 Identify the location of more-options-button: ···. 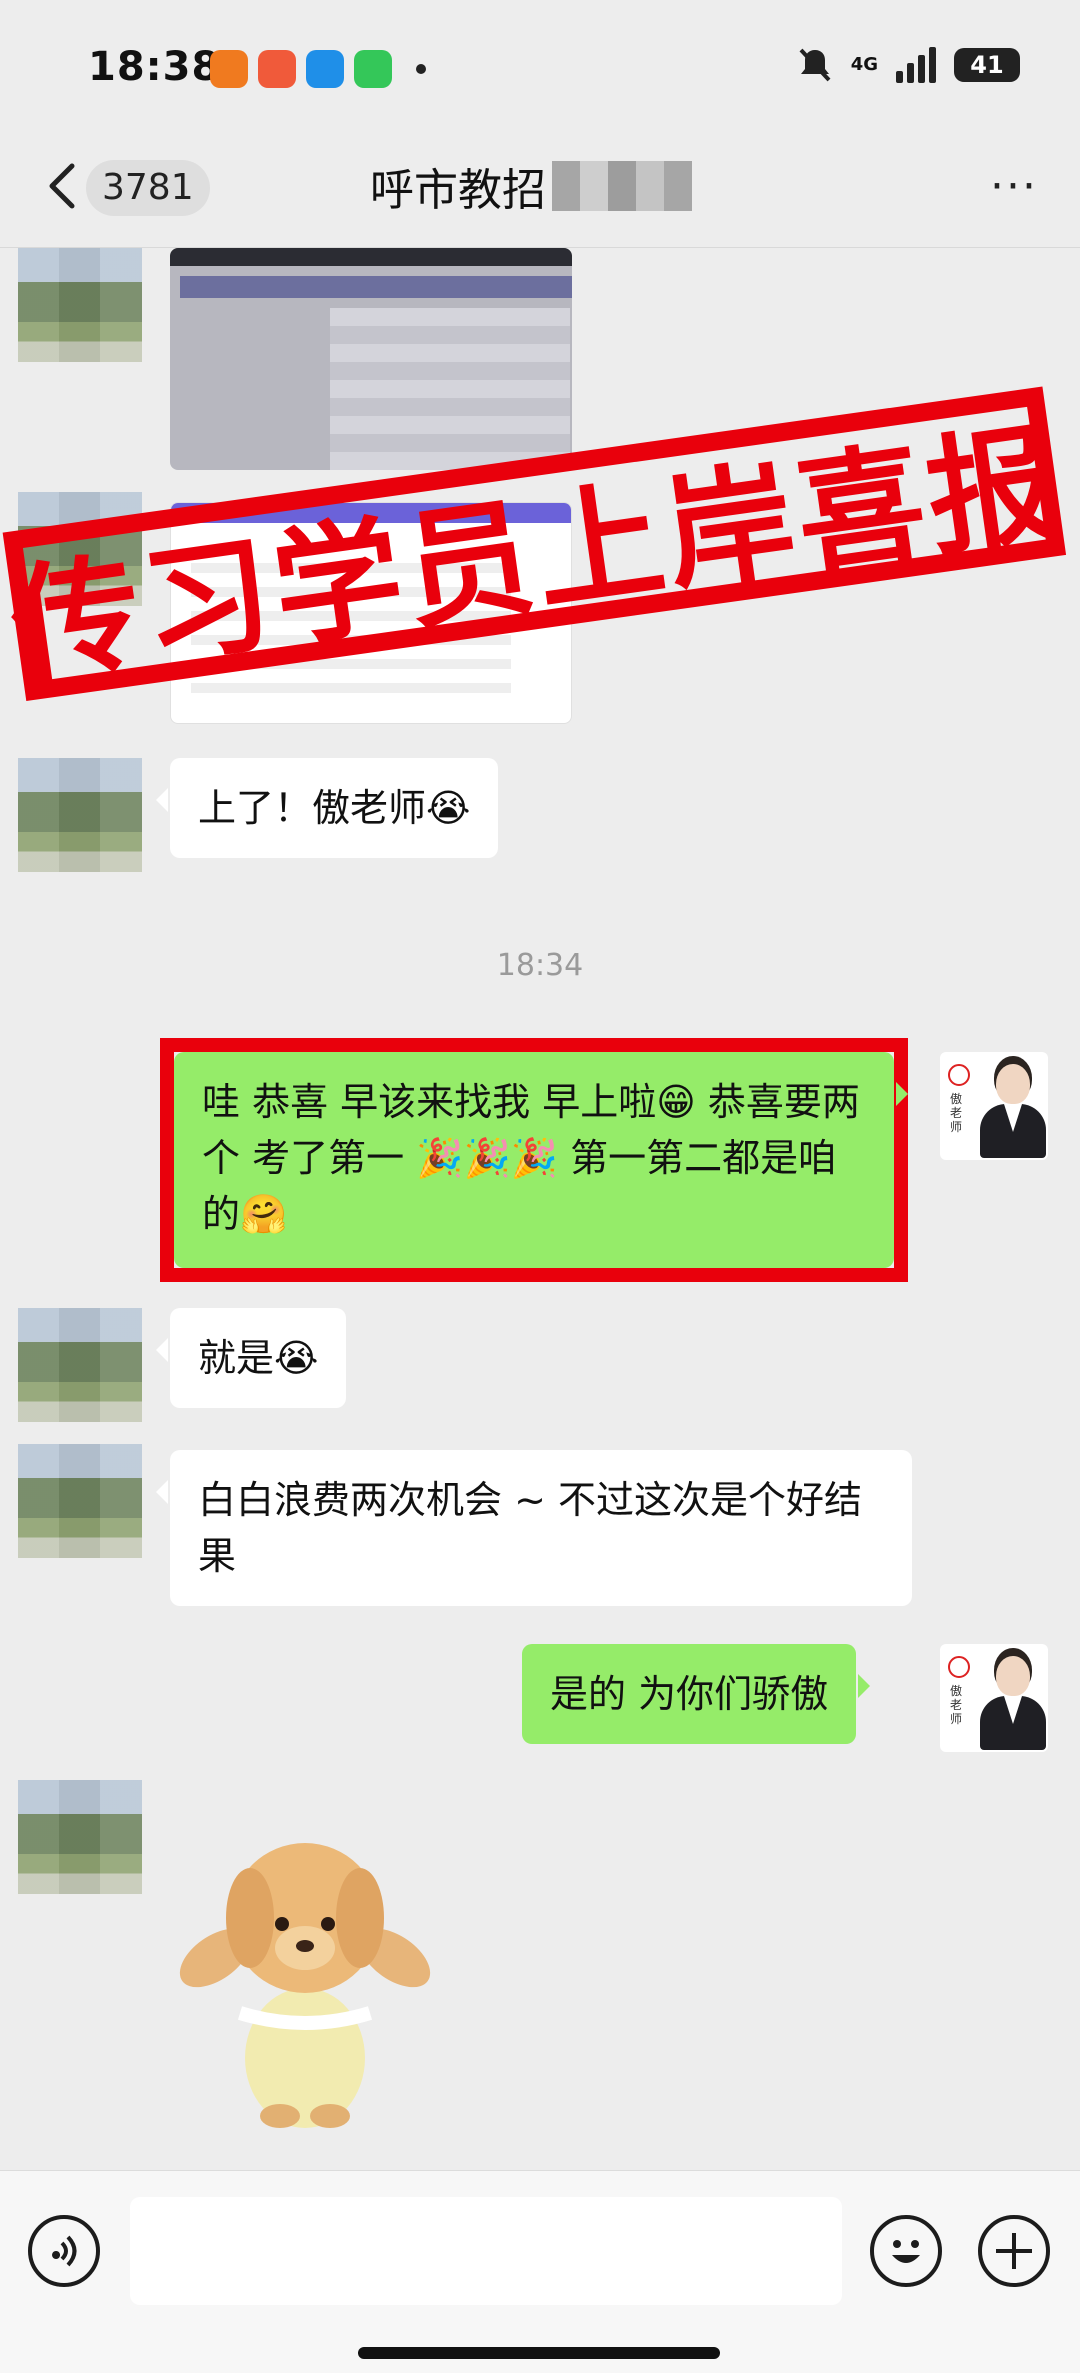
(1014, 187).